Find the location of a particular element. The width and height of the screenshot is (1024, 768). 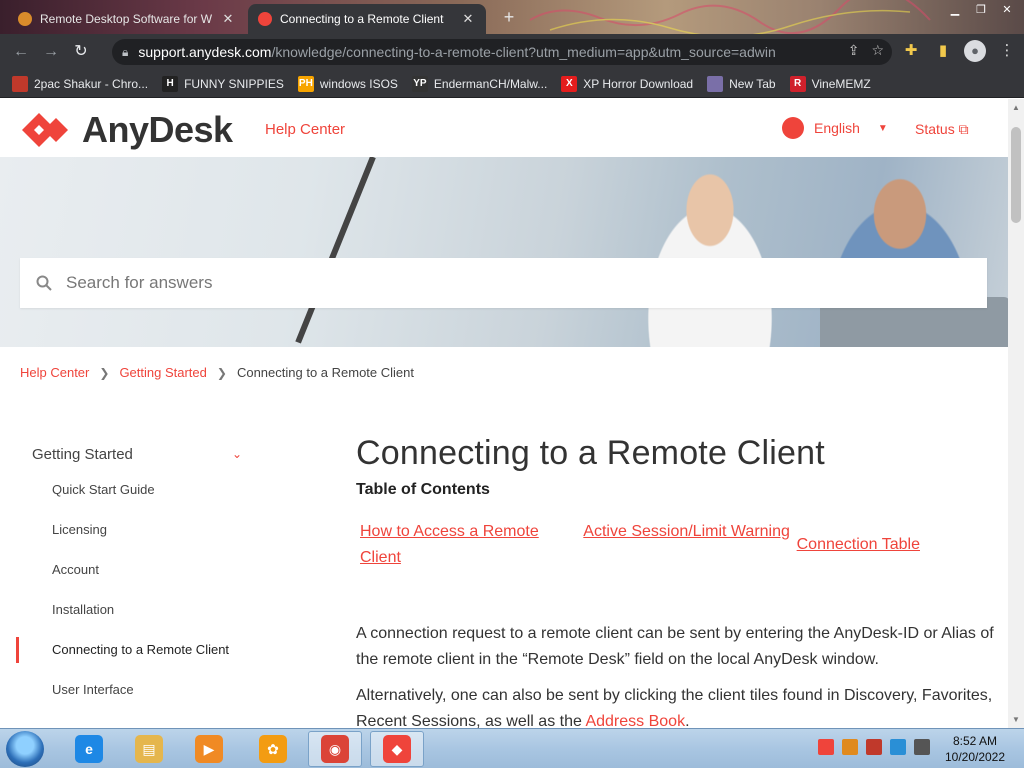

bookmark-label: New Tab is located at coordinates (752, 83).